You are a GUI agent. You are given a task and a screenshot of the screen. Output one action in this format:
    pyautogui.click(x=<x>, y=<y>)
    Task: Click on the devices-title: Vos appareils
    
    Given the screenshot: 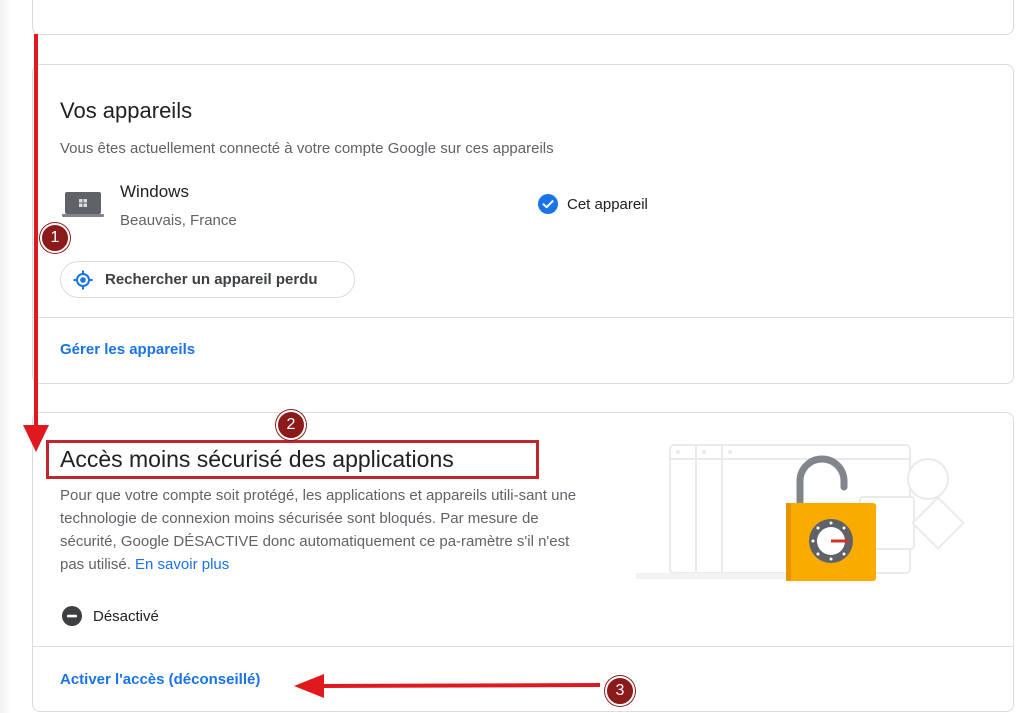 What is the action you would take?
    pyautogui.click(x=126, y=110)
    